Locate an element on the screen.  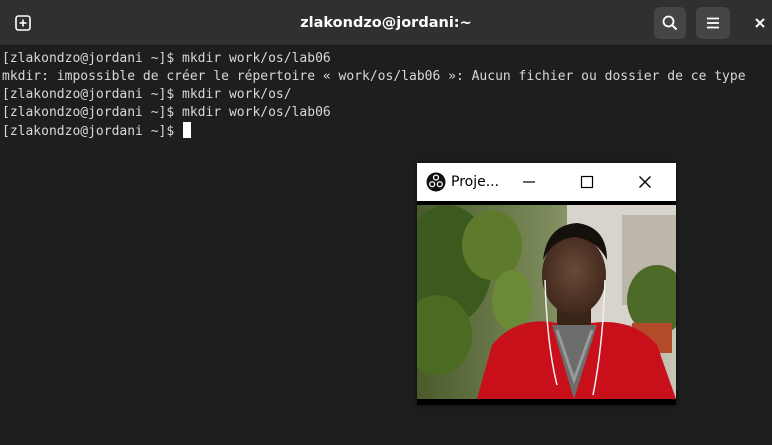
minimize-icon is located at coordinates (529, 182).